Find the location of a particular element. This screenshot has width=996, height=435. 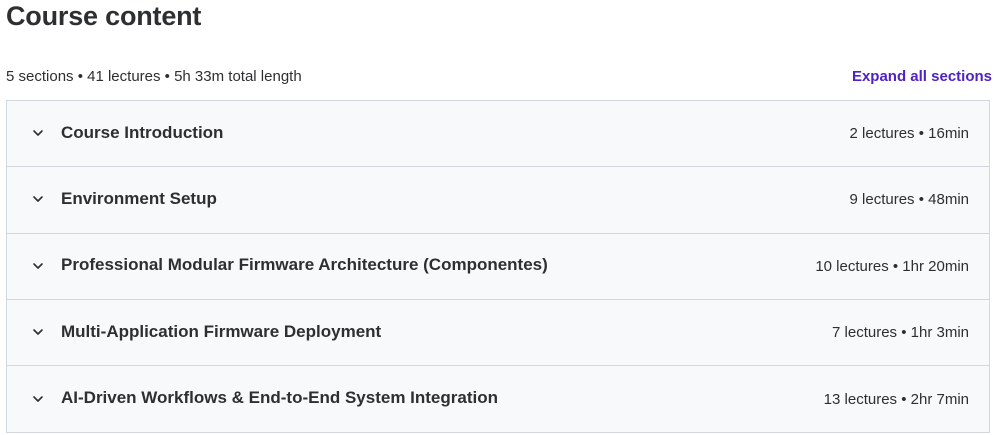

section-title: Course Introduction is located at coordinates (142, 132).